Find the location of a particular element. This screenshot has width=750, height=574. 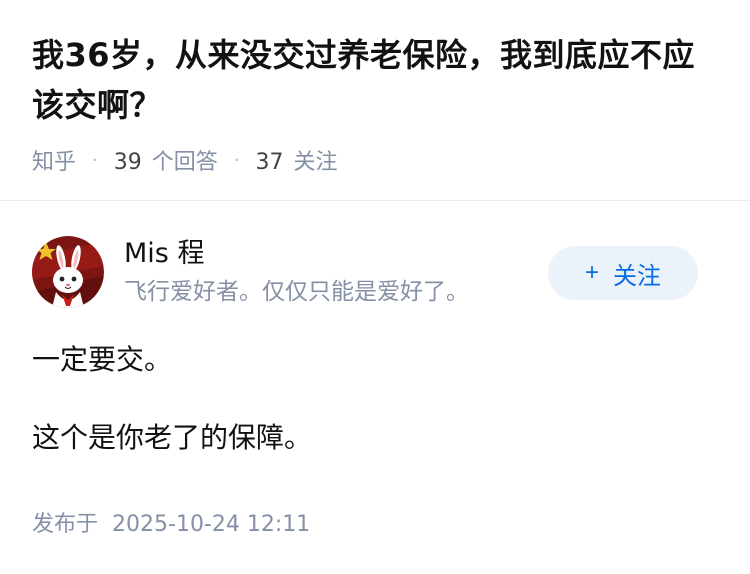

follow-button: + 关注 is located at coordinates (623, 273).